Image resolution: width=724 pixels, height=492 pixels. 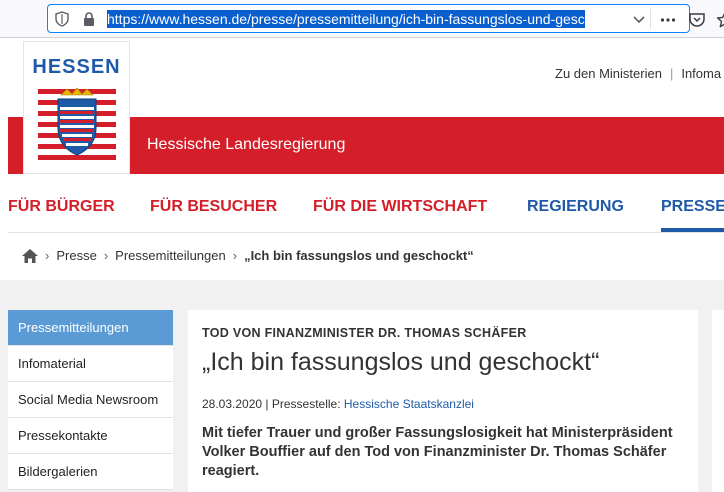 What do you see at coordinates (170, 255) in the screenshot?
I see `breadcrumb-pressemitteilungen: Pressemitteilungen` at bounding box center [170, 255].